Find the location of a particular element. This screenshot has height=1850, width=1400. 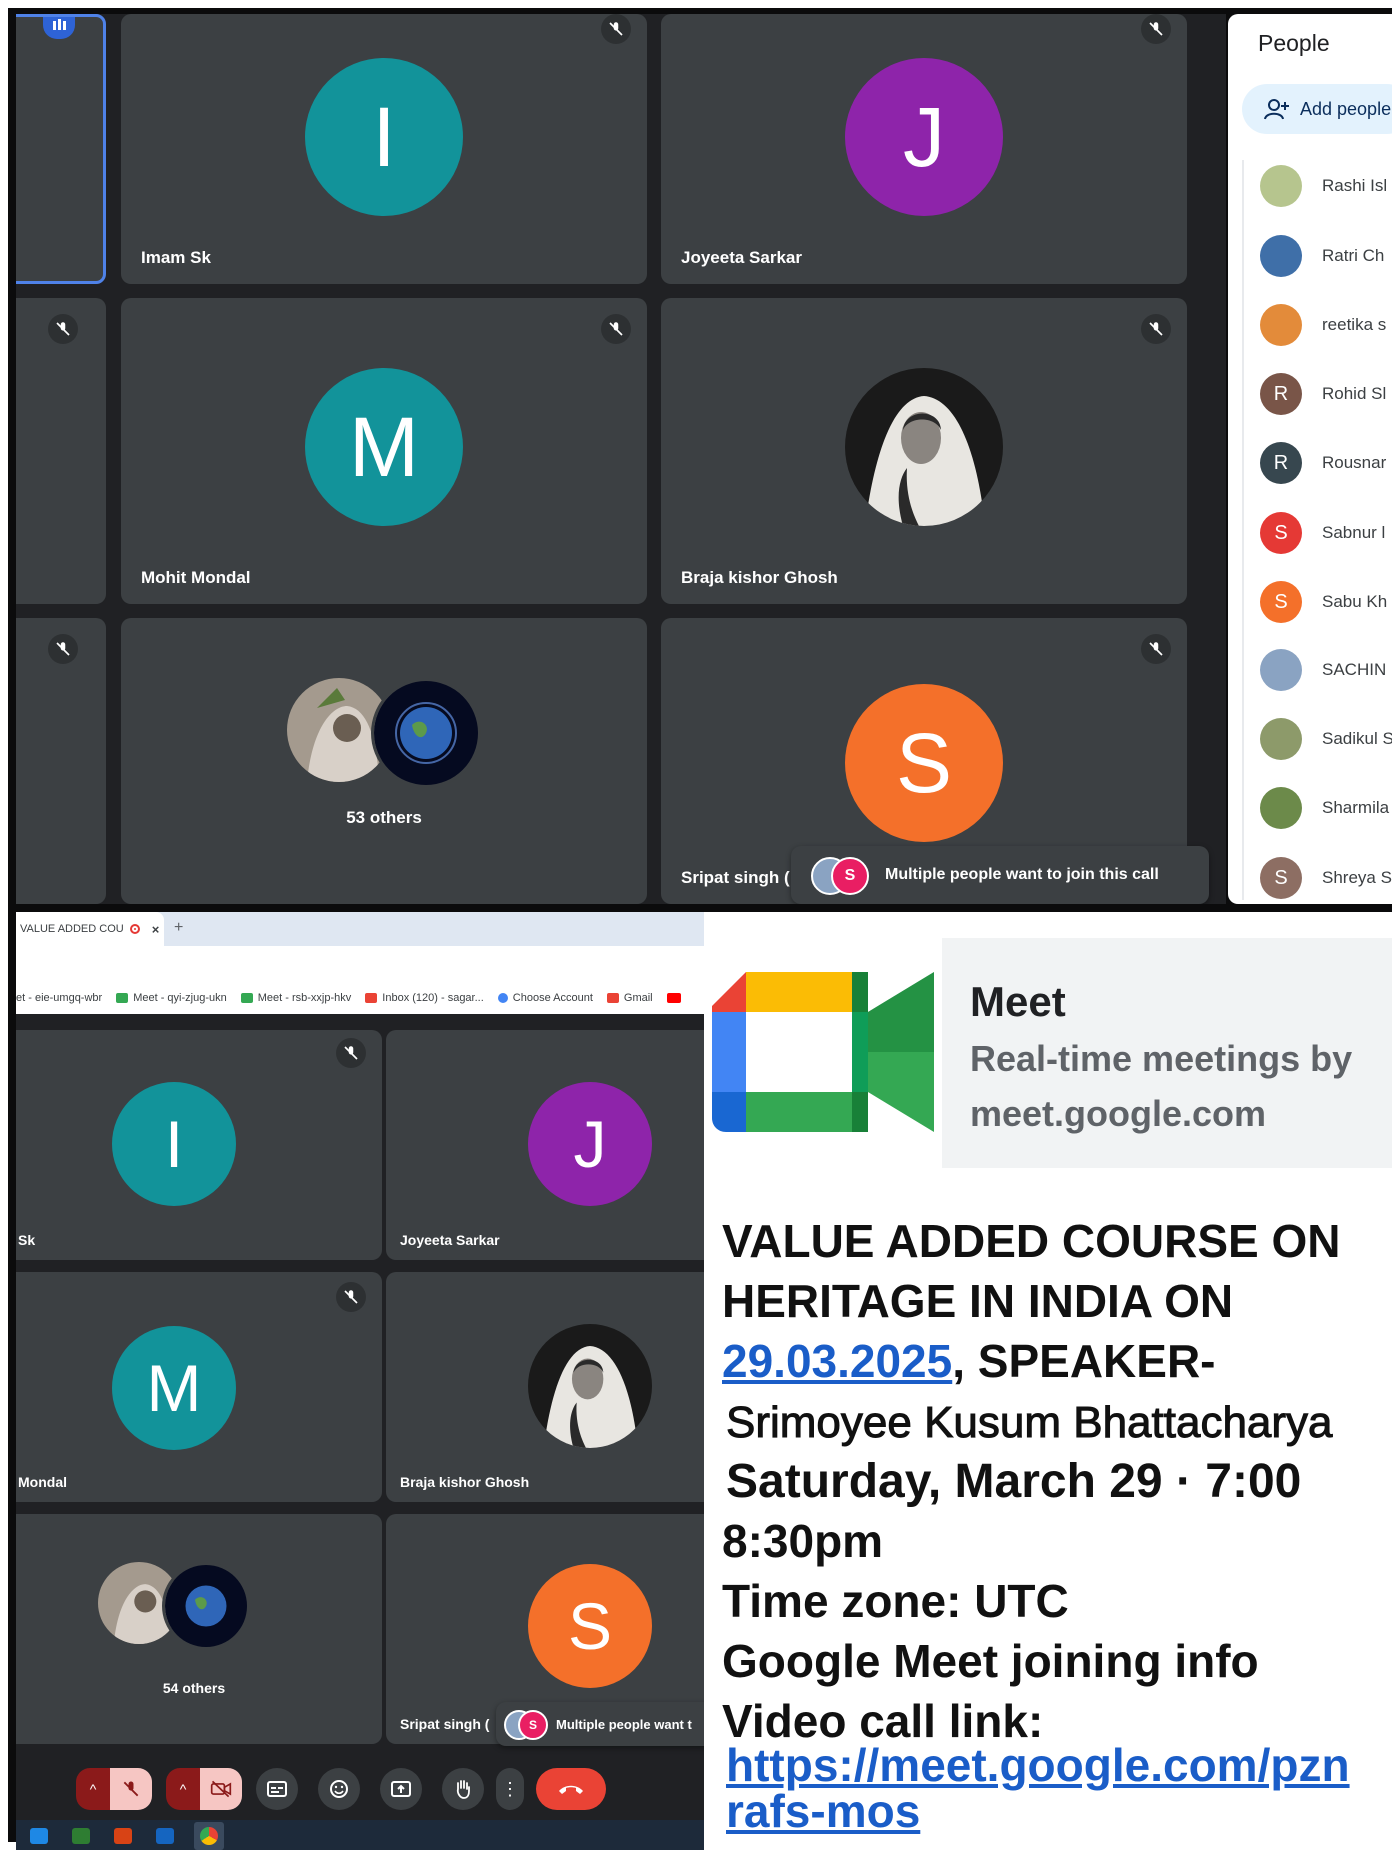

participant-row: Ratri Ch is located at coordinates (1322, 256).